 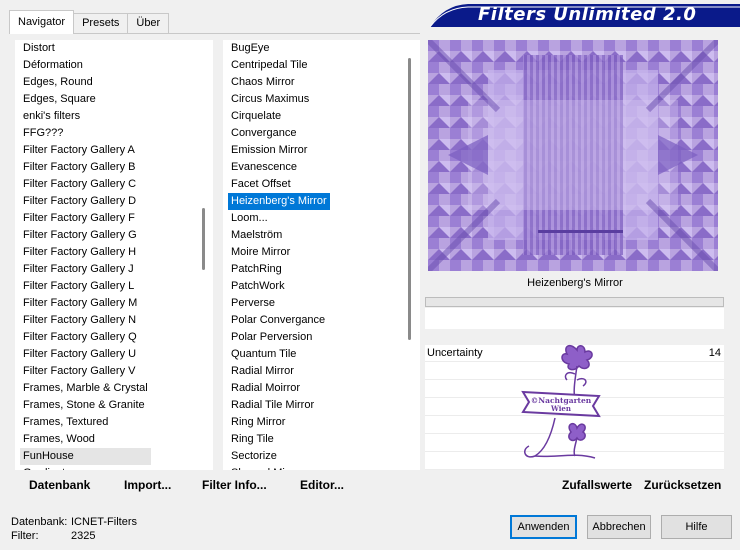 What do you see at coordinates (85, 371) in the screenshot?
I see `category-item: Filter Factory Gallery V` at bounding box center [85, 371].